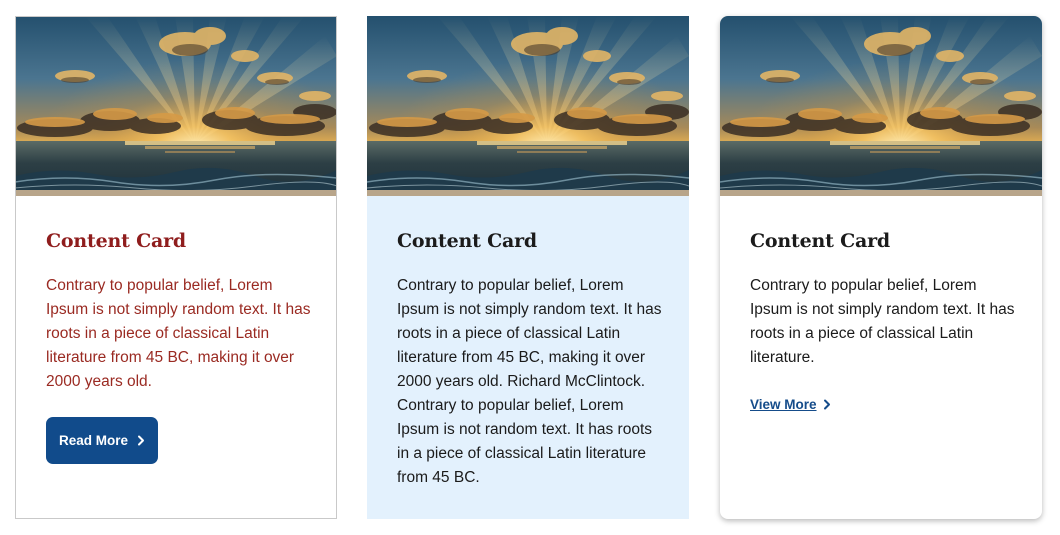 The image size is (1060, 535). What do you see at coordinates (94, 440) in the screenshot?
I see `read-more-label: Read More` at bounding box center [94, 440].